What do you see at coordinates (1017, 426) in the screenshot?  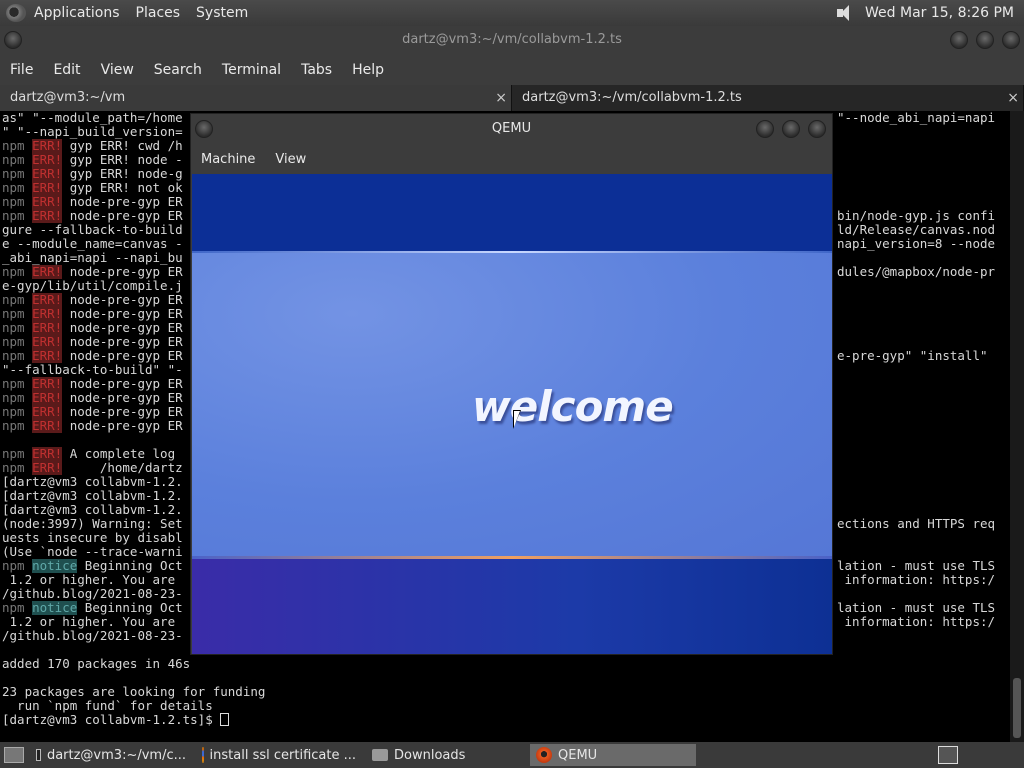 I see `terminal-scrollbar` at bounding box center [1017, 426].